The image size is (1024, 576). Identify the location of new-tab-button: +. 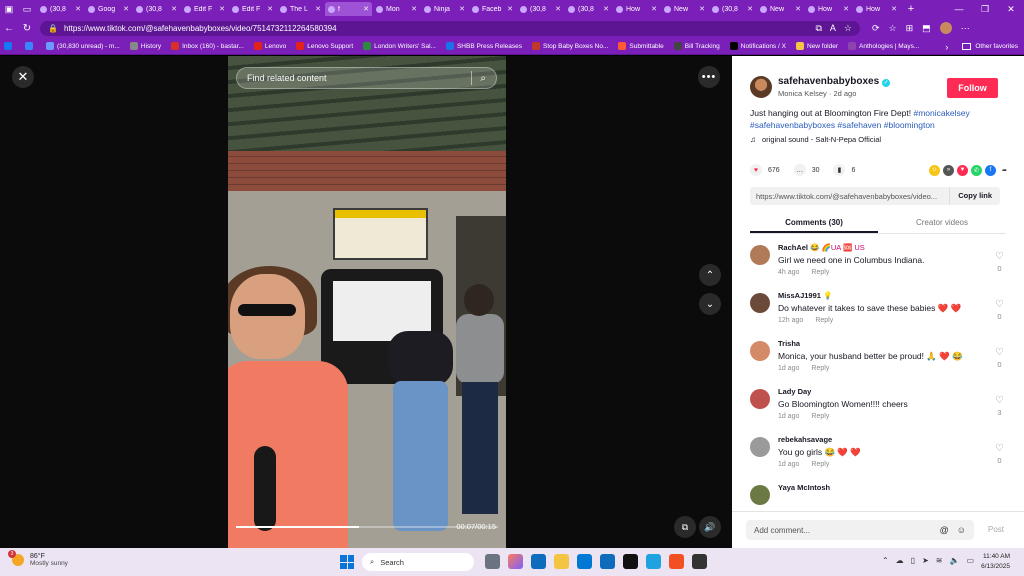
(911, 9).